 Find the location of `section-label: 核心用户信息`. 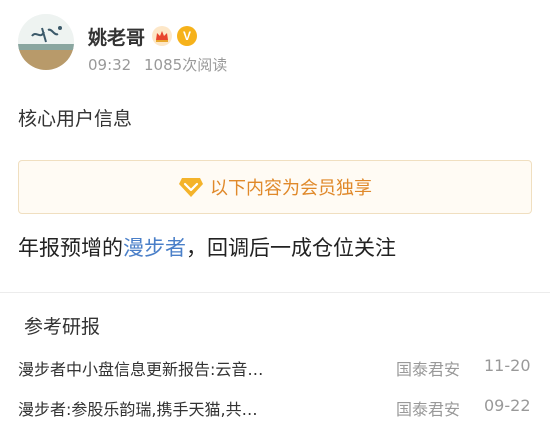

section-label: 核心用户信息 is located at coordinates (75, 119).